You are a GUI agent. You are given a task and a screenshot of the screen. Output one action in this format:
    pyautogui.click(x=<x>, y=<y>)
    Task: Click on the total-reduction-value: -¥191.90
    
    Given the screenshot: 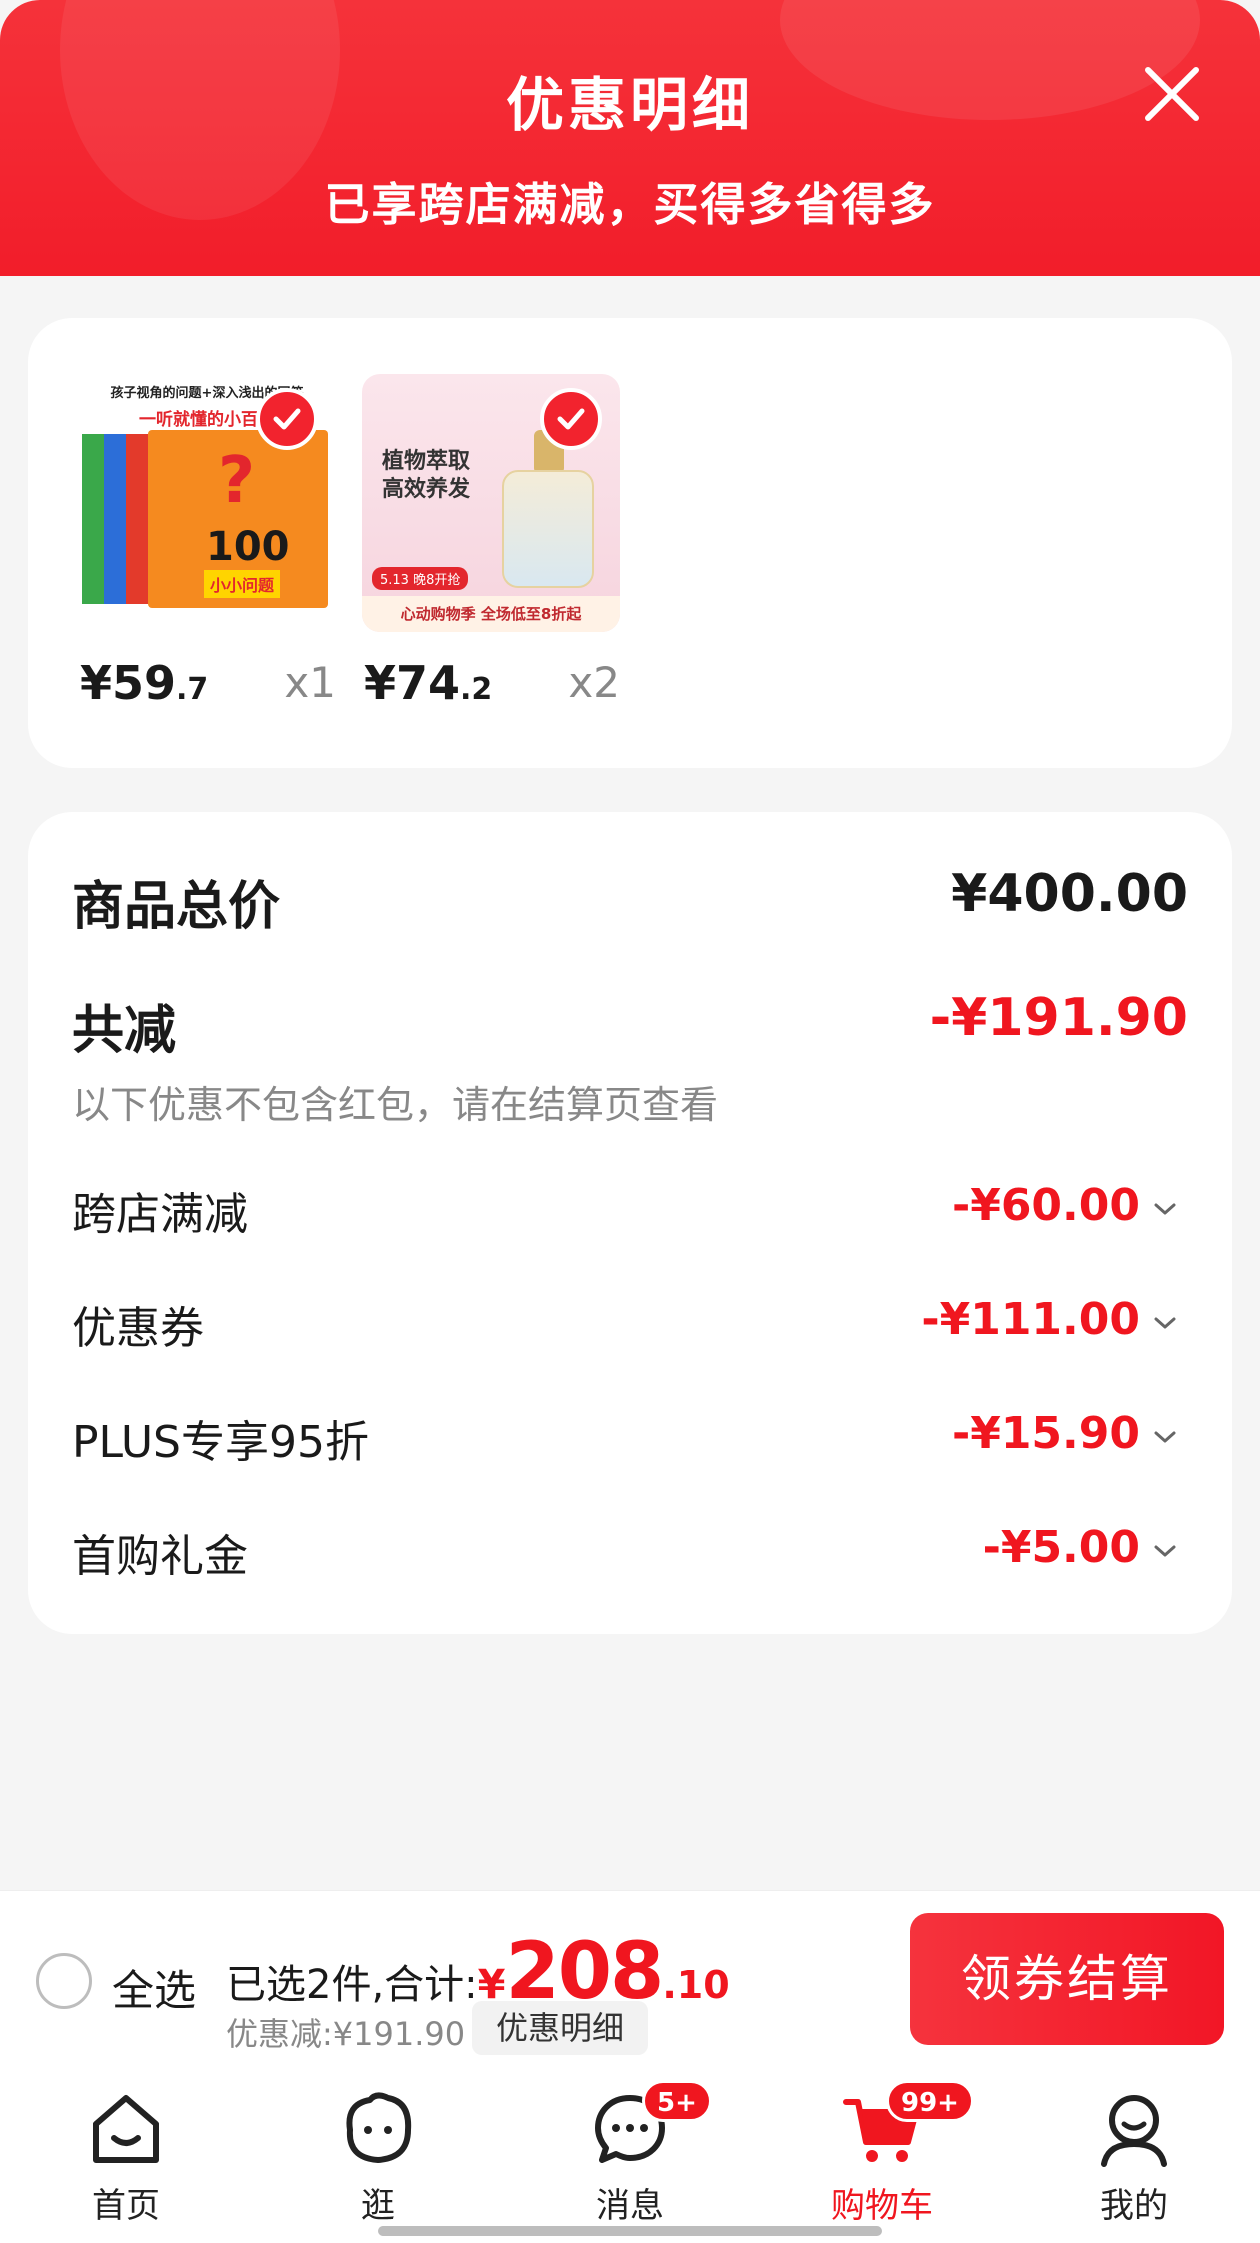 What is the action you would take?
    pyautogui.click(x=1058, y=1018)
    